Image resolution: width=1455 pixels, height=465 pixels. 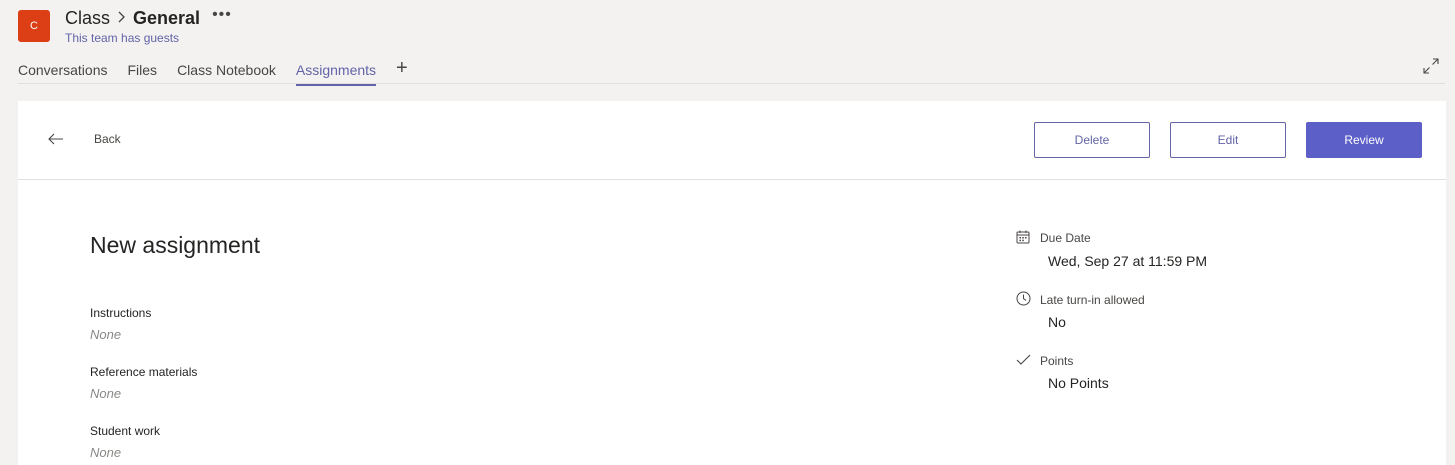 What do you see at coordinates (1078, 383) in the screenshot?
I see `points-value: No Points` at bounding box center [1078, 383].